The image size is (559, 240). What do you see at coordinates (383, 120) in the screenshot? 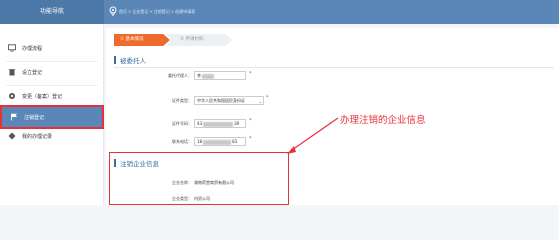
I see `annotation-text: 办理注销的企业信息` at bounding box center [383, 120].